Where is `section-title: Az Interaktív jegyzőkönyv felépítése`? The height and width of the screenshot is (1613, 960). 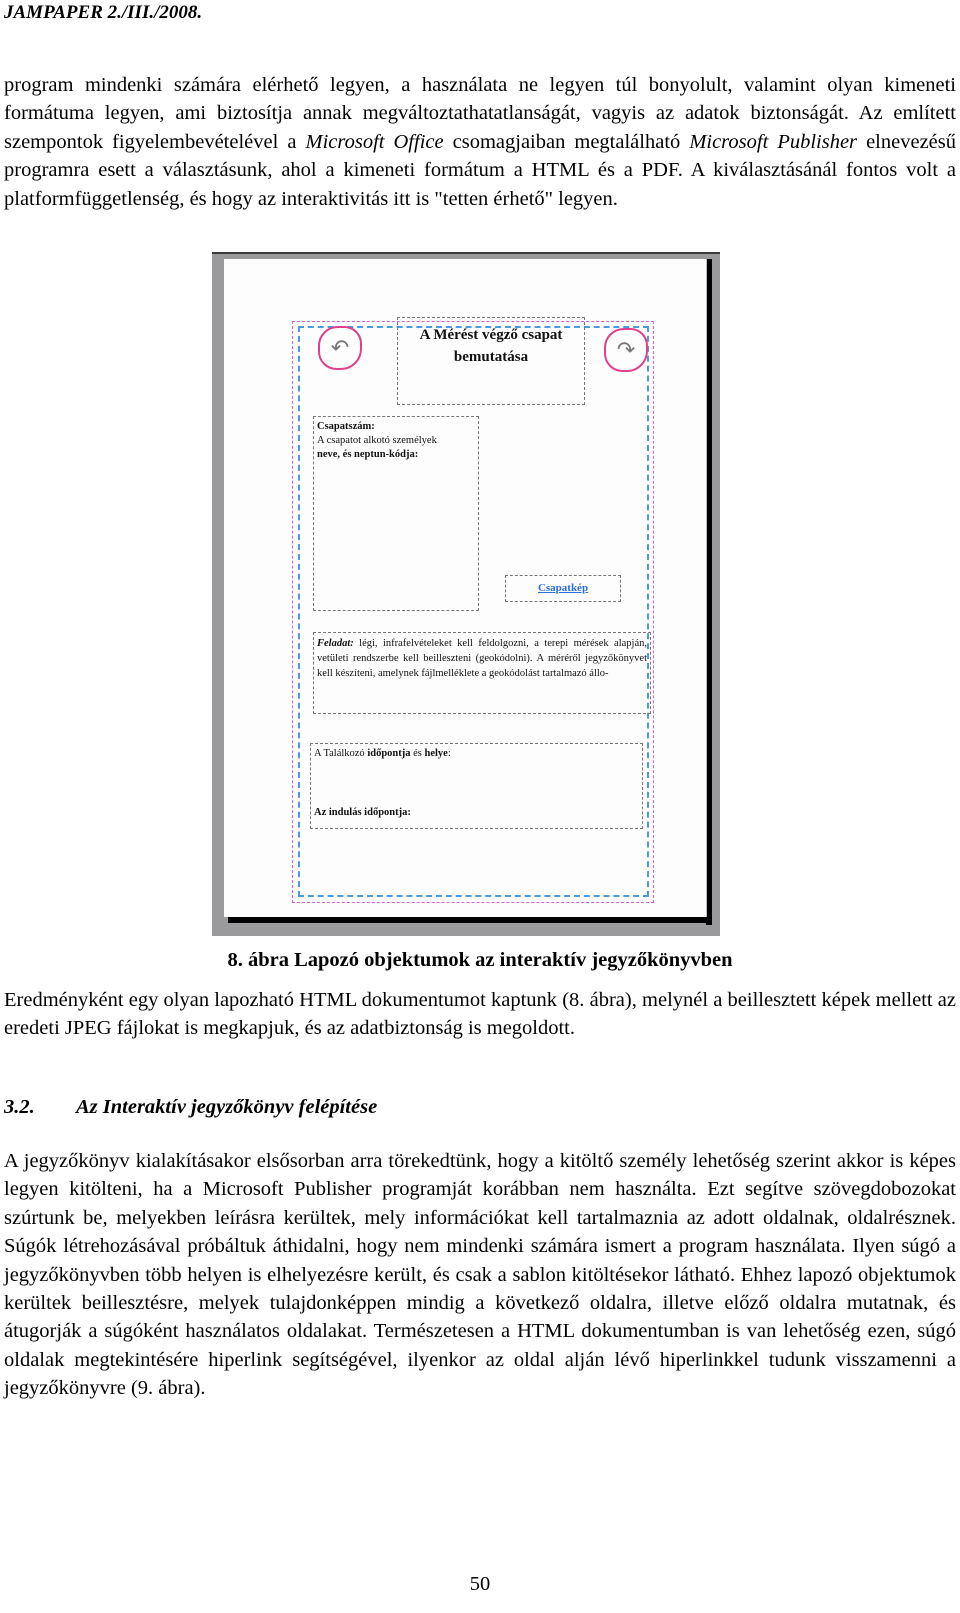
section-title: Az Interaktív jegyzőkönyv felépítése is located at coordinates (227, 1107).